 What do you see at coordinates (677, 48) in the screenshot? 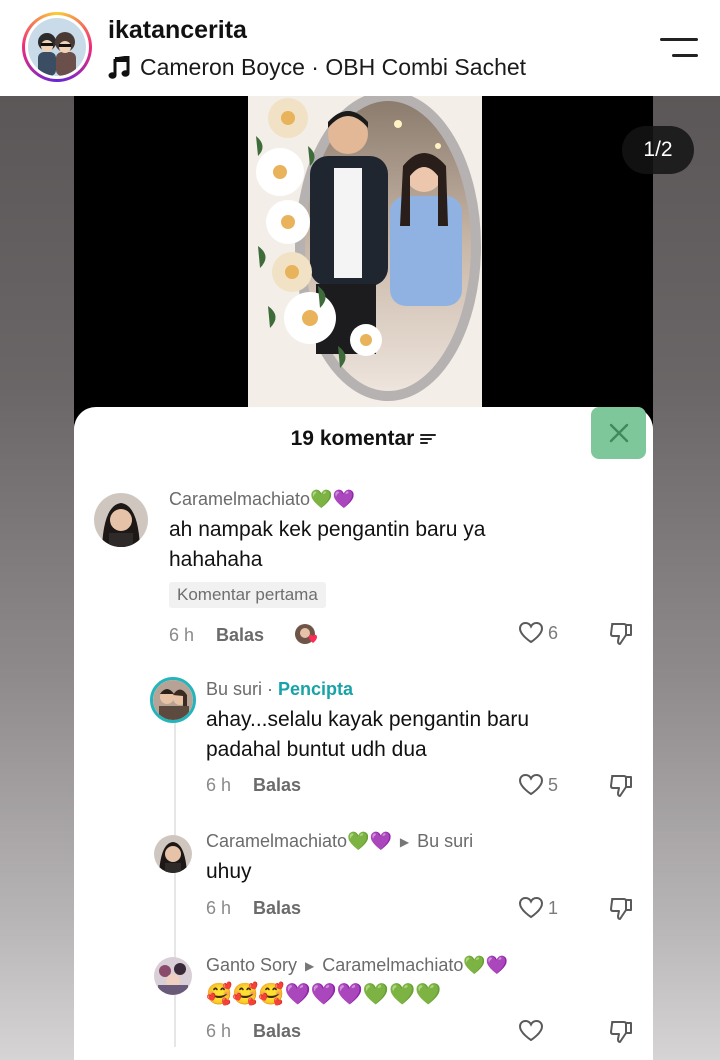
I see `hamburger-menu-icon` at bounding box center [677, 48].